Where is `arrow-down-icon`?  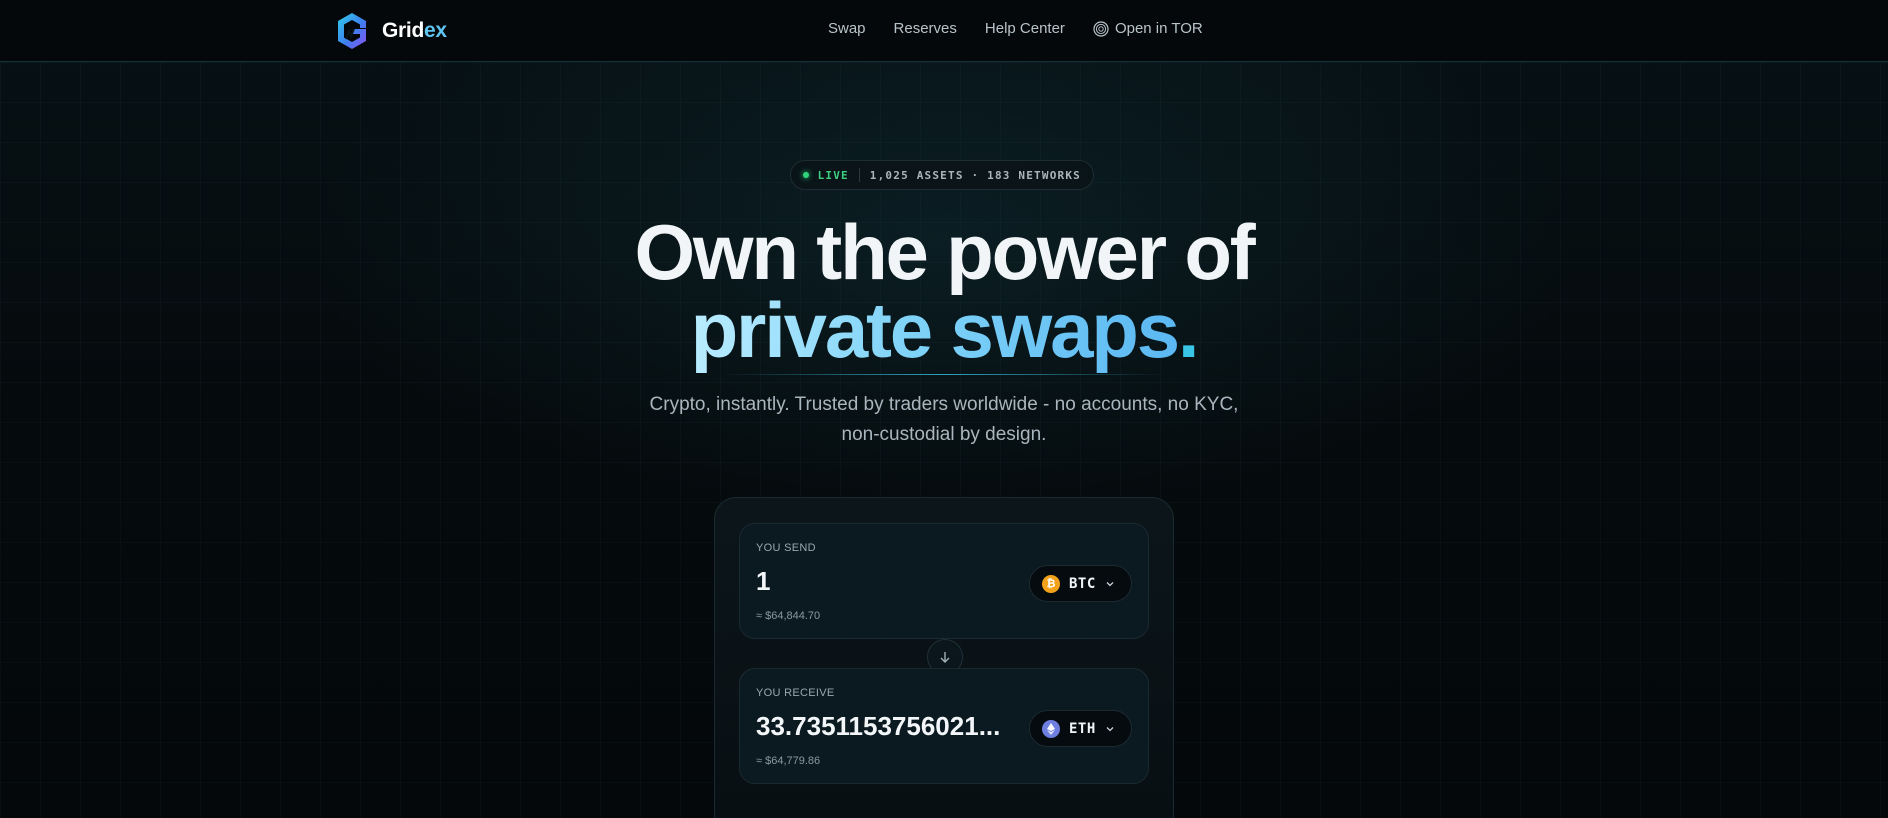
arrow-down-icon is located at coordinates (945, 657).